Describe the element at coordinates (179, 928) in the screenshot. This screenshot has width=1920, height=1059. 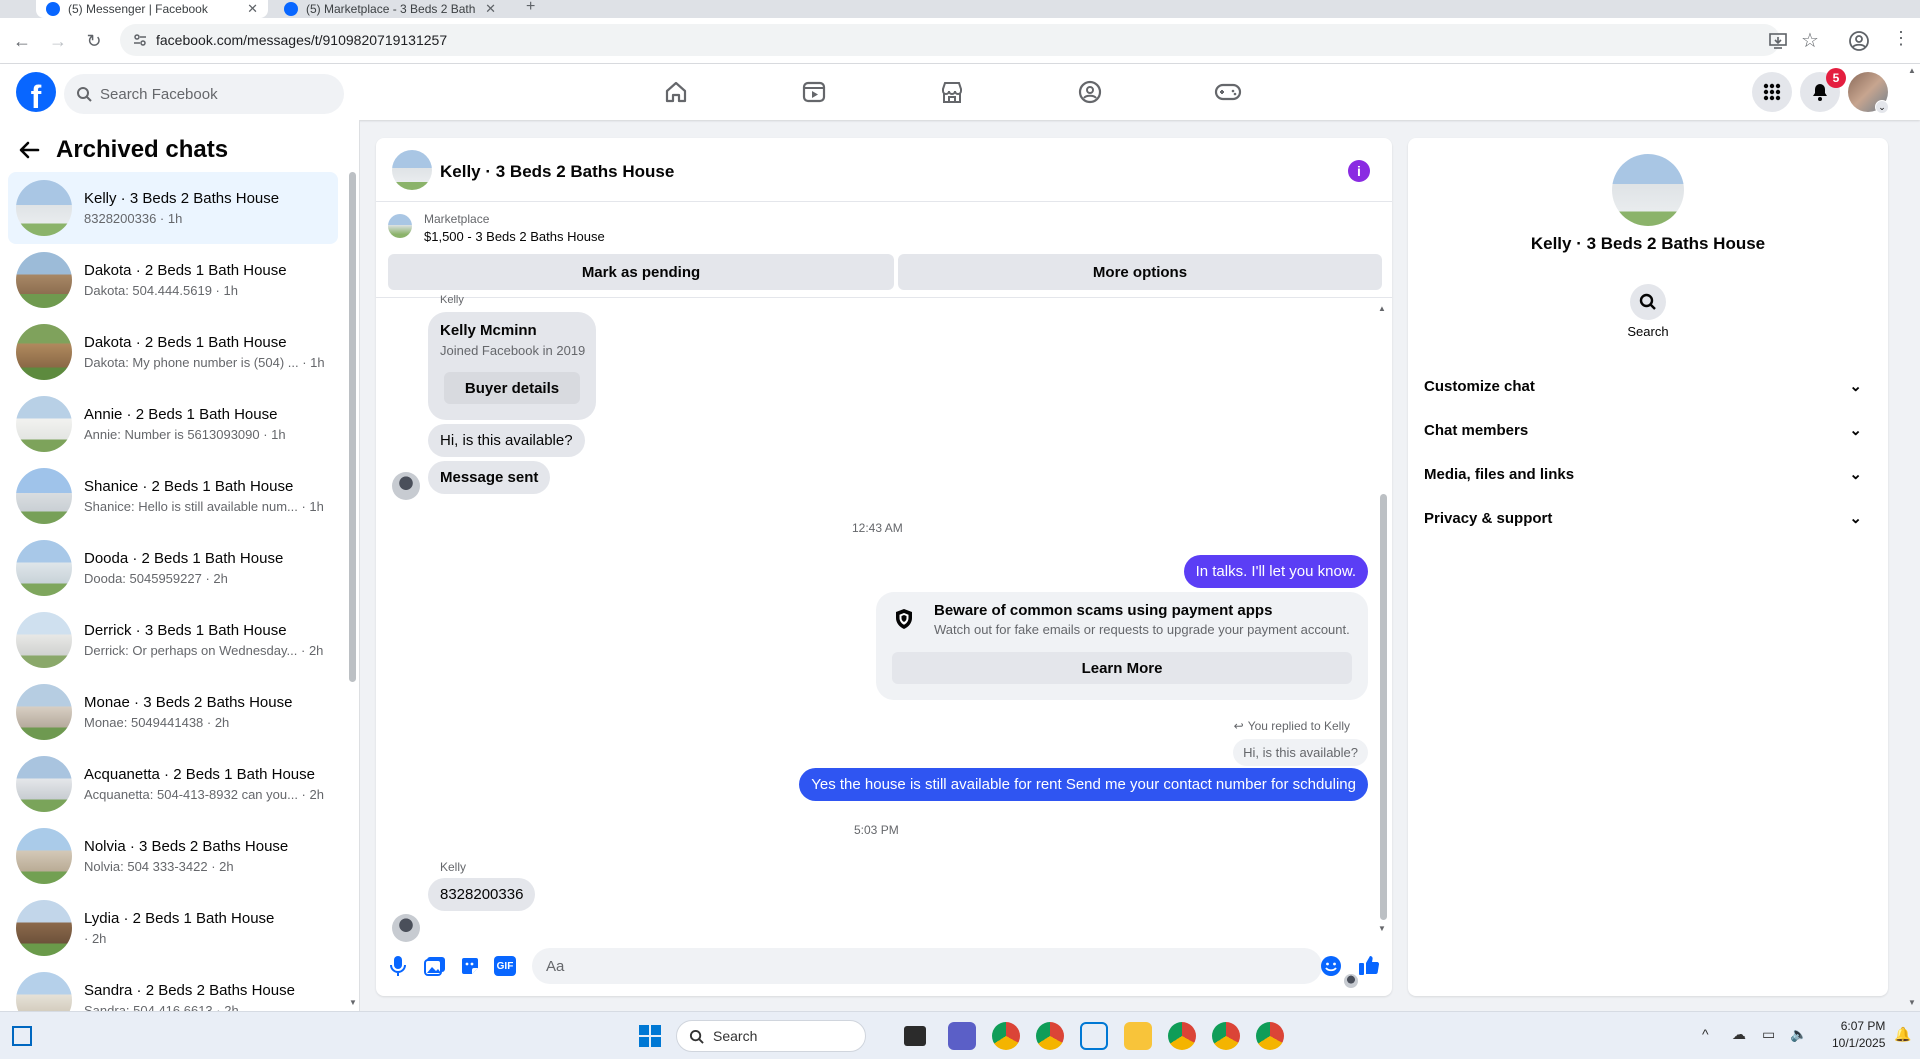
I see `chat-text: Lydia · 2 Beds 1 Bath House · 2h` at that location.